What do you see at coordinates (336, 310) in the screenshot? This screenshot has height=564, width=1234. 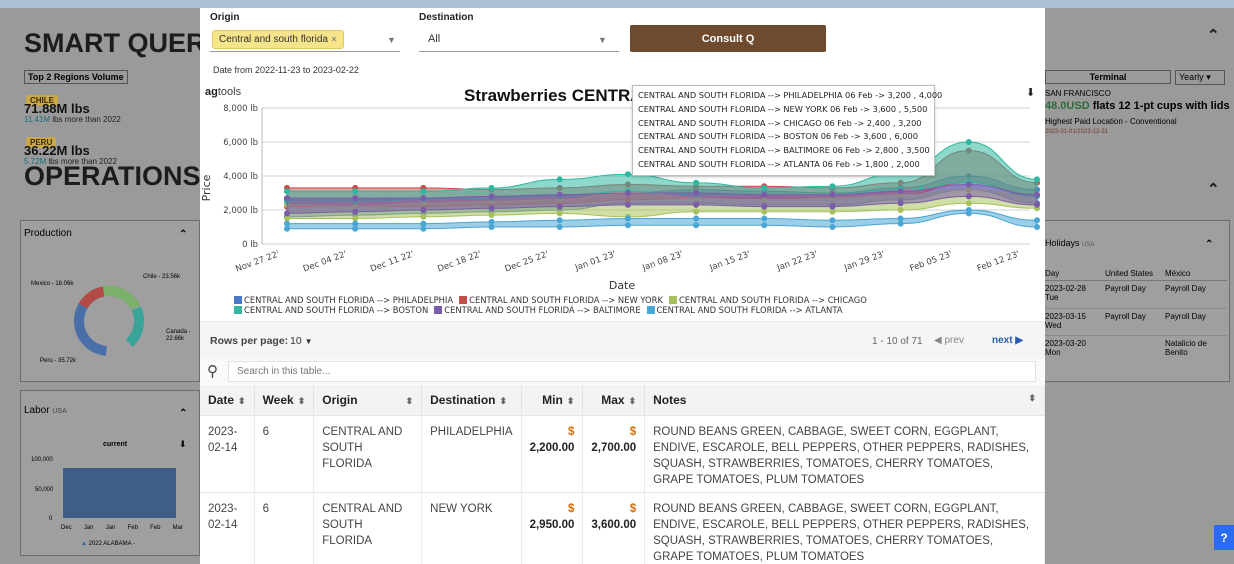 I see `legend-label: CENTRAL AND SOUTH FLORIDA --> BOSTON` at bounding box center [336, 310].